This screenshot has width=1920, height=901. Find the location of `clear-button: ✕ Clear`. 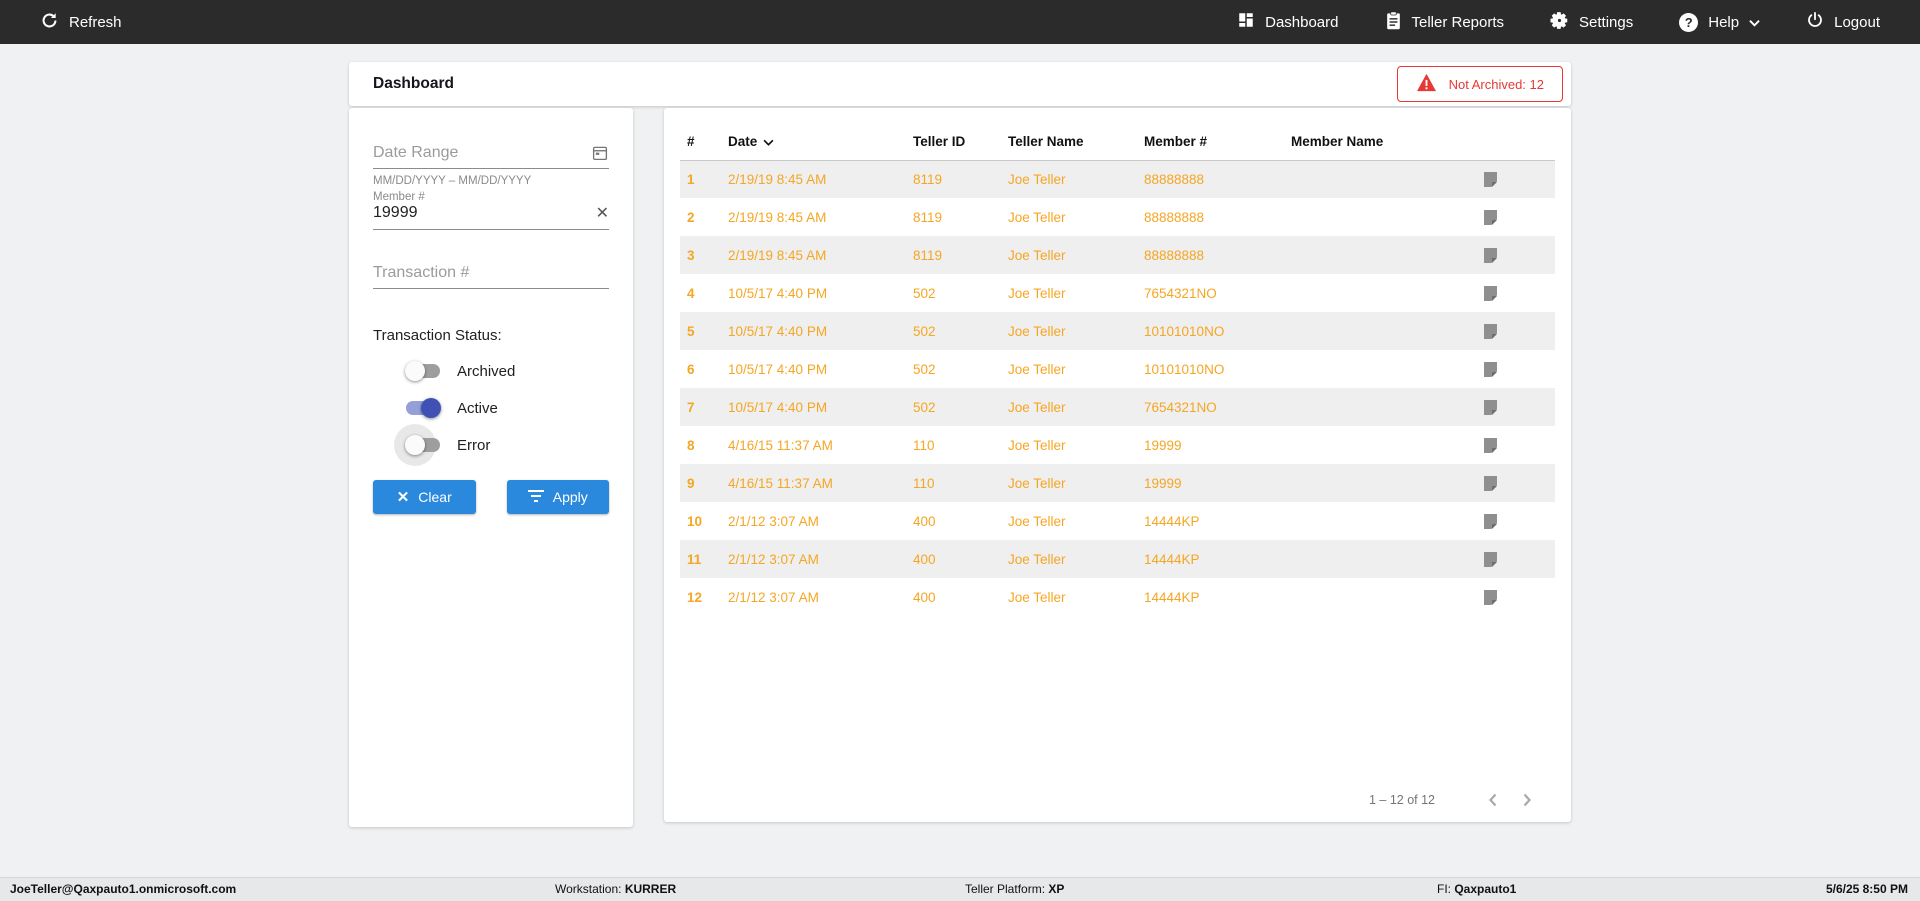

clear-button: ✕ Clear is located at coordinates (424, 497).